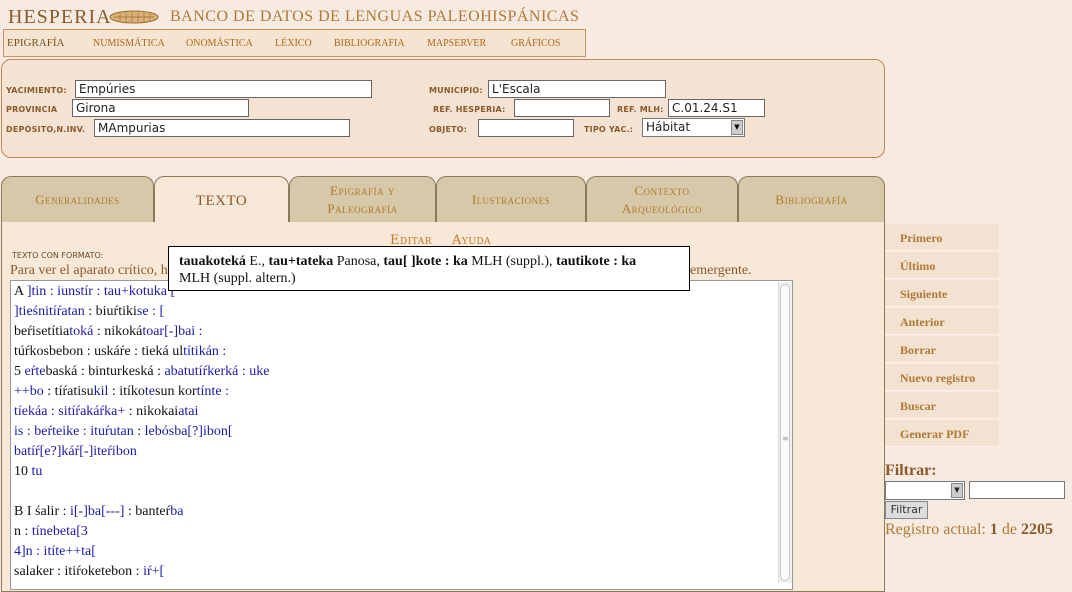 The height and width of the screenshot is (592, 1072). What do you see at coordinates (105, 371) in the screenshot?
I see `inscription-segment: baská : binturkeská :` at bounding box center [105, 371].